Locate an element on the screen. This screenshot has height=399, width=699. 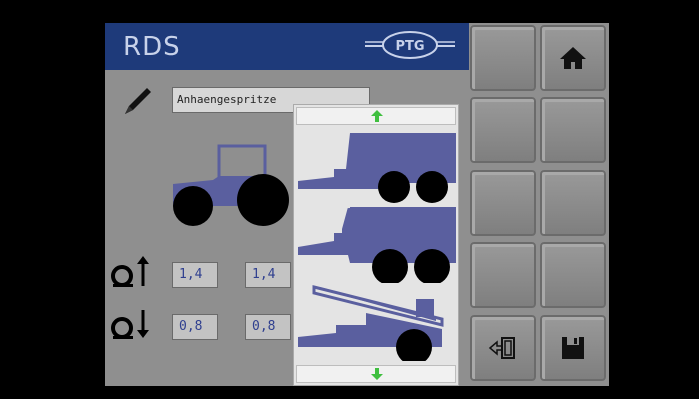
app-title: RDS is located at coordinates (152, 47).